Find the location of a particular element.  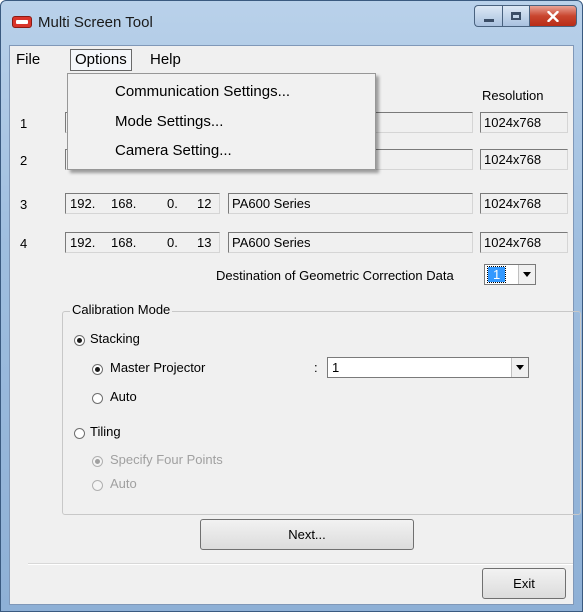

minimize-icon is located at coordinates (488, 20).